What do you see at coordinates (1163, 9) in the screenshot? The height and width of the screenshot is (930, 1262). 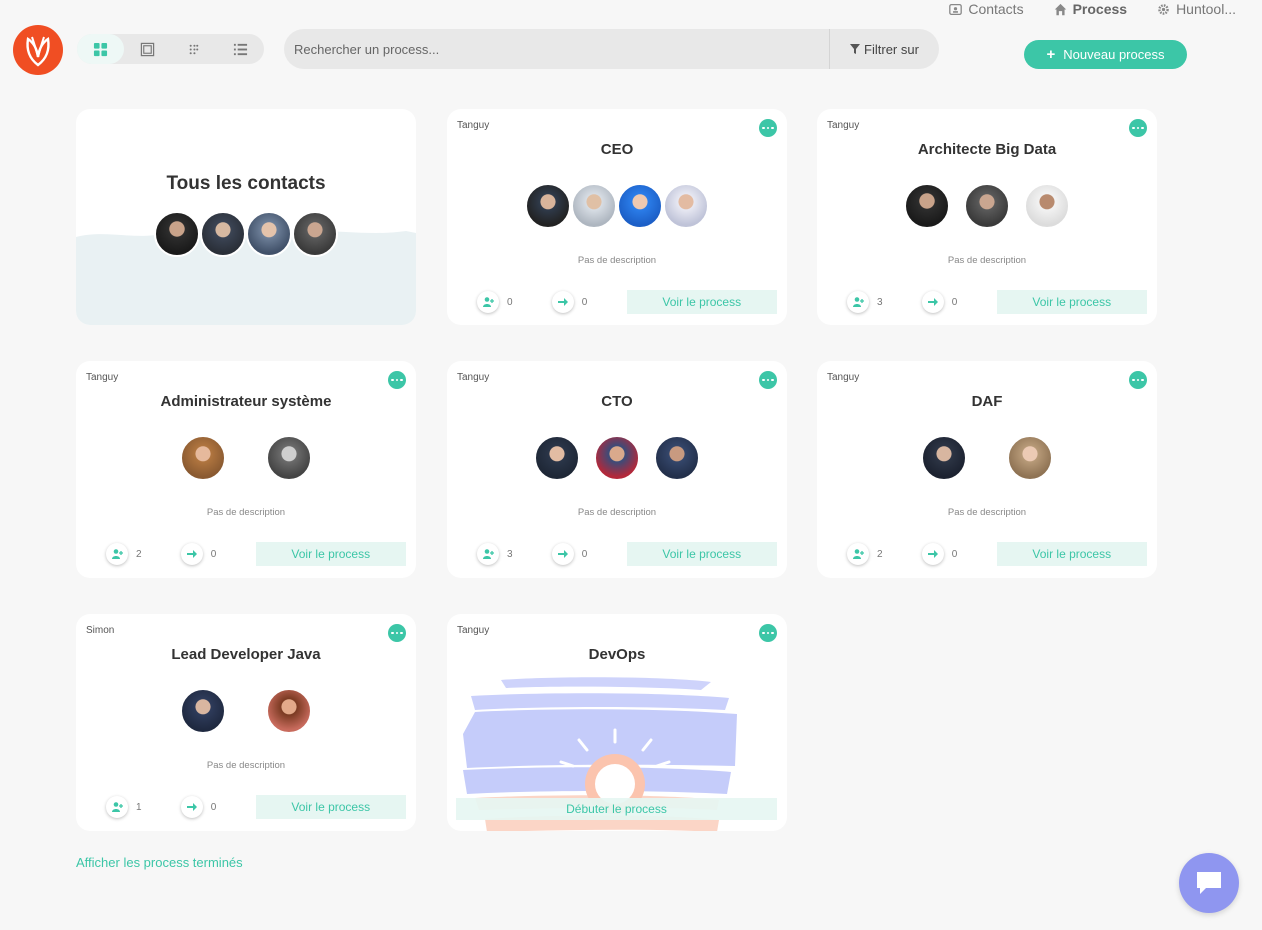 I see `gear-icon` at bounding box center [1163, 9].